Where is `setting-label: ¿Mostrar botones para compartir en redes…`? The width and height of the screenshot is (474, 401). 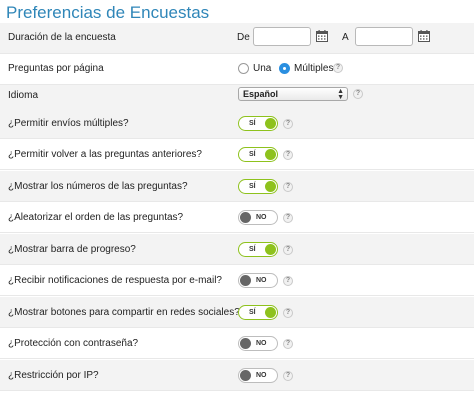
setting-label: ¿Mostrar botones para compartir en redes… is located at coordinates (124, 312).